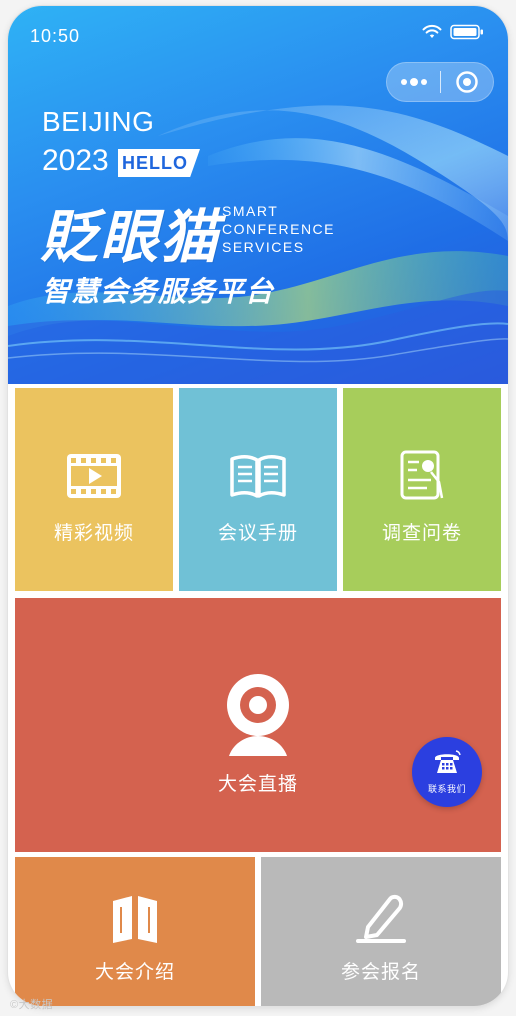 The width and height of the screenshot is (516, 1016). I want to click on watermark: ©大数据, so click(32, 1005).